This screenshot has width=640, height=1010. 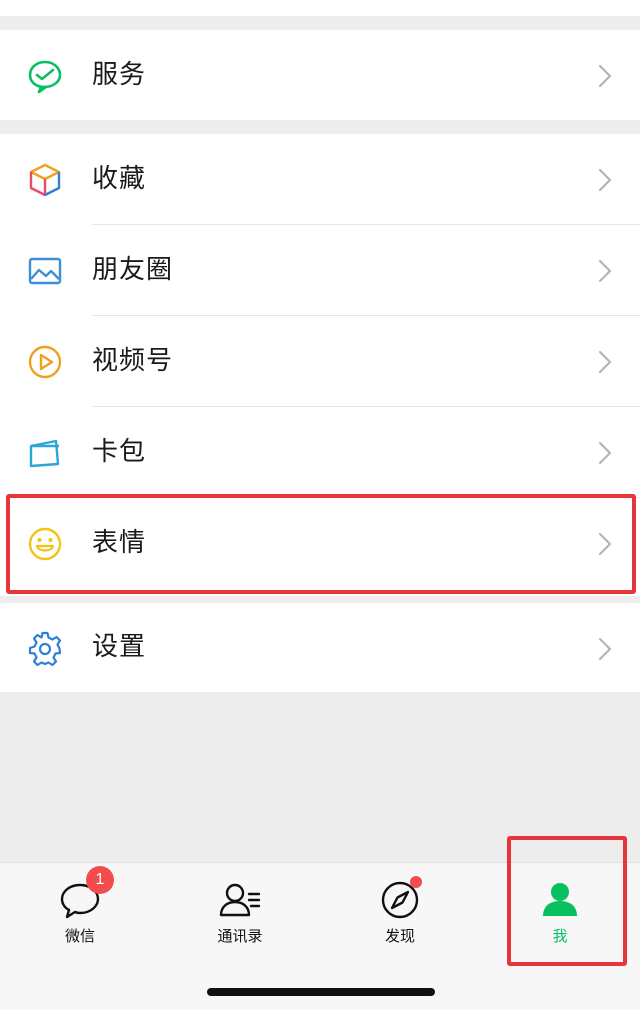 What do you see at coordinates (320, 179) in the screenshot?
I see `menu-item-favorites: 收藏` at bounding box center [320, 179].